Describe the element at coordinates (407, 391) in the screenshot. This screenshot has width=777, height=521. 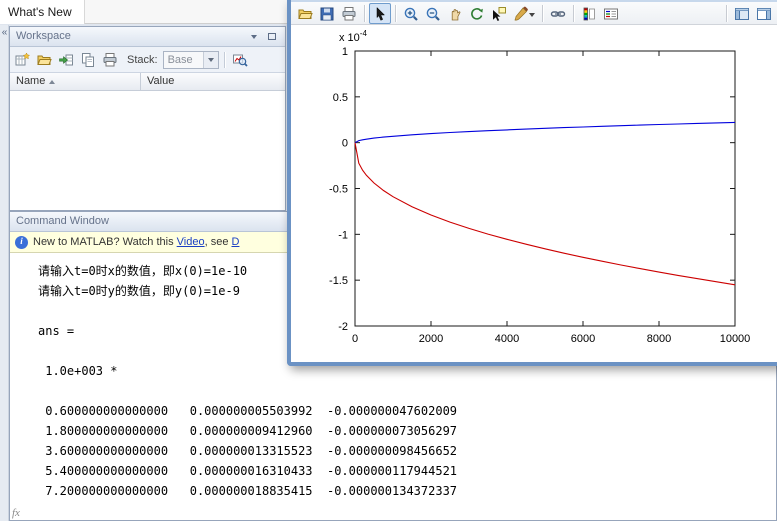
I see `command-line` at that location.